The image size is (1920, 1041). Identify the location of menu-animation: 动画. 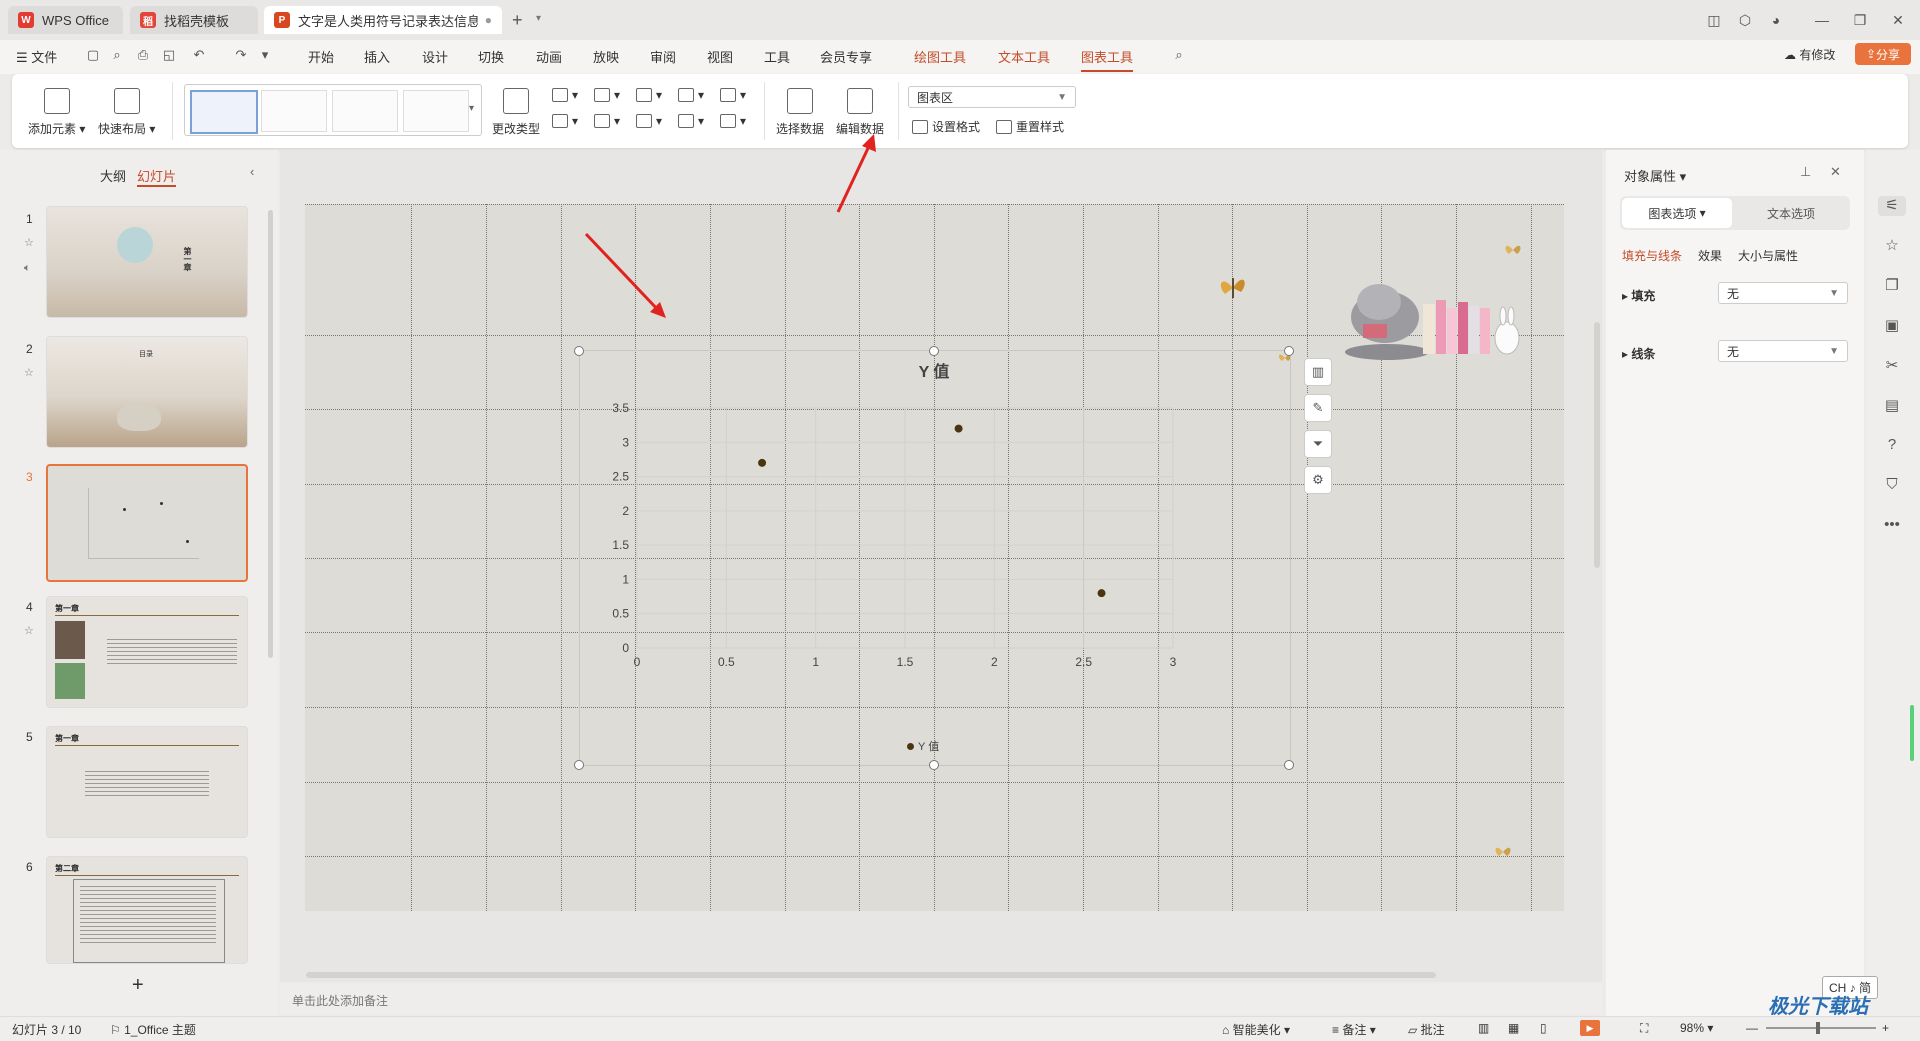
(549, 56).